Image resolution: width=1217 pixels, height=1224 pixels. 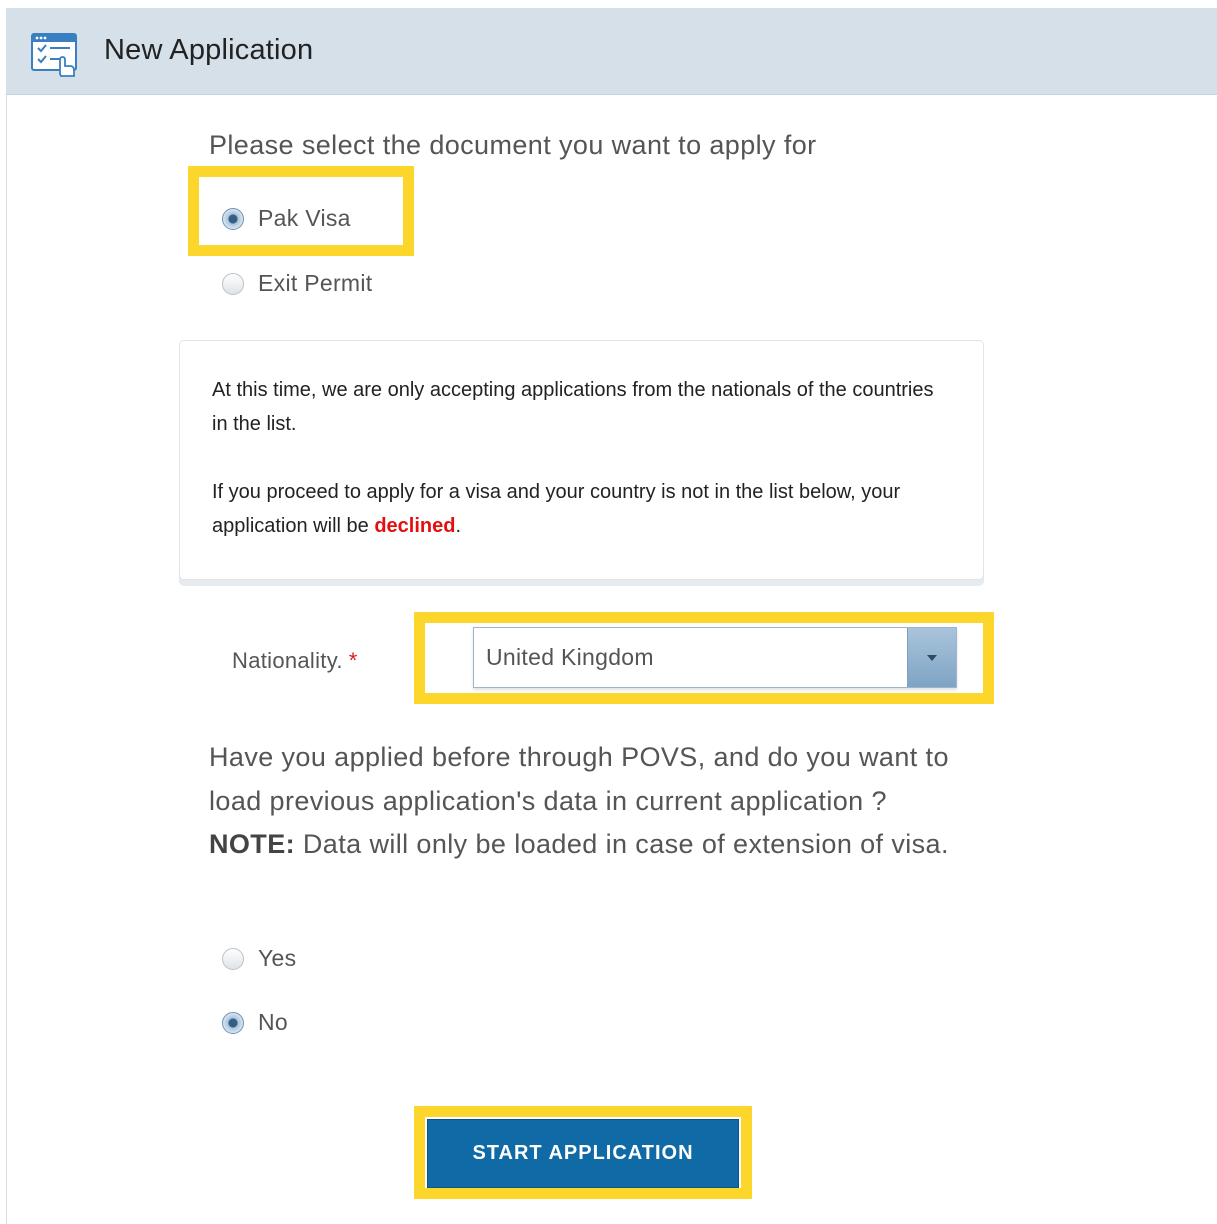 What do you see at coordinates (353, 660) in the screenshot?
I see `required-asterisk: *` at bounding box center [353, 660].